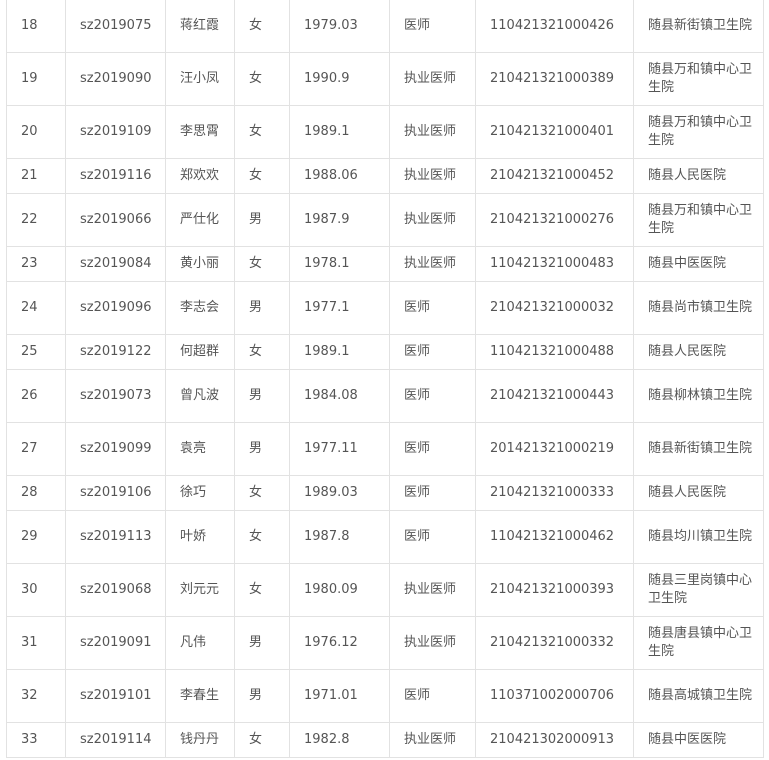  What do you see at coordinates (554, 308) in the screenshot?
I see `certificate-number-cell: 210421321000032` at bounding box center [554, 308].